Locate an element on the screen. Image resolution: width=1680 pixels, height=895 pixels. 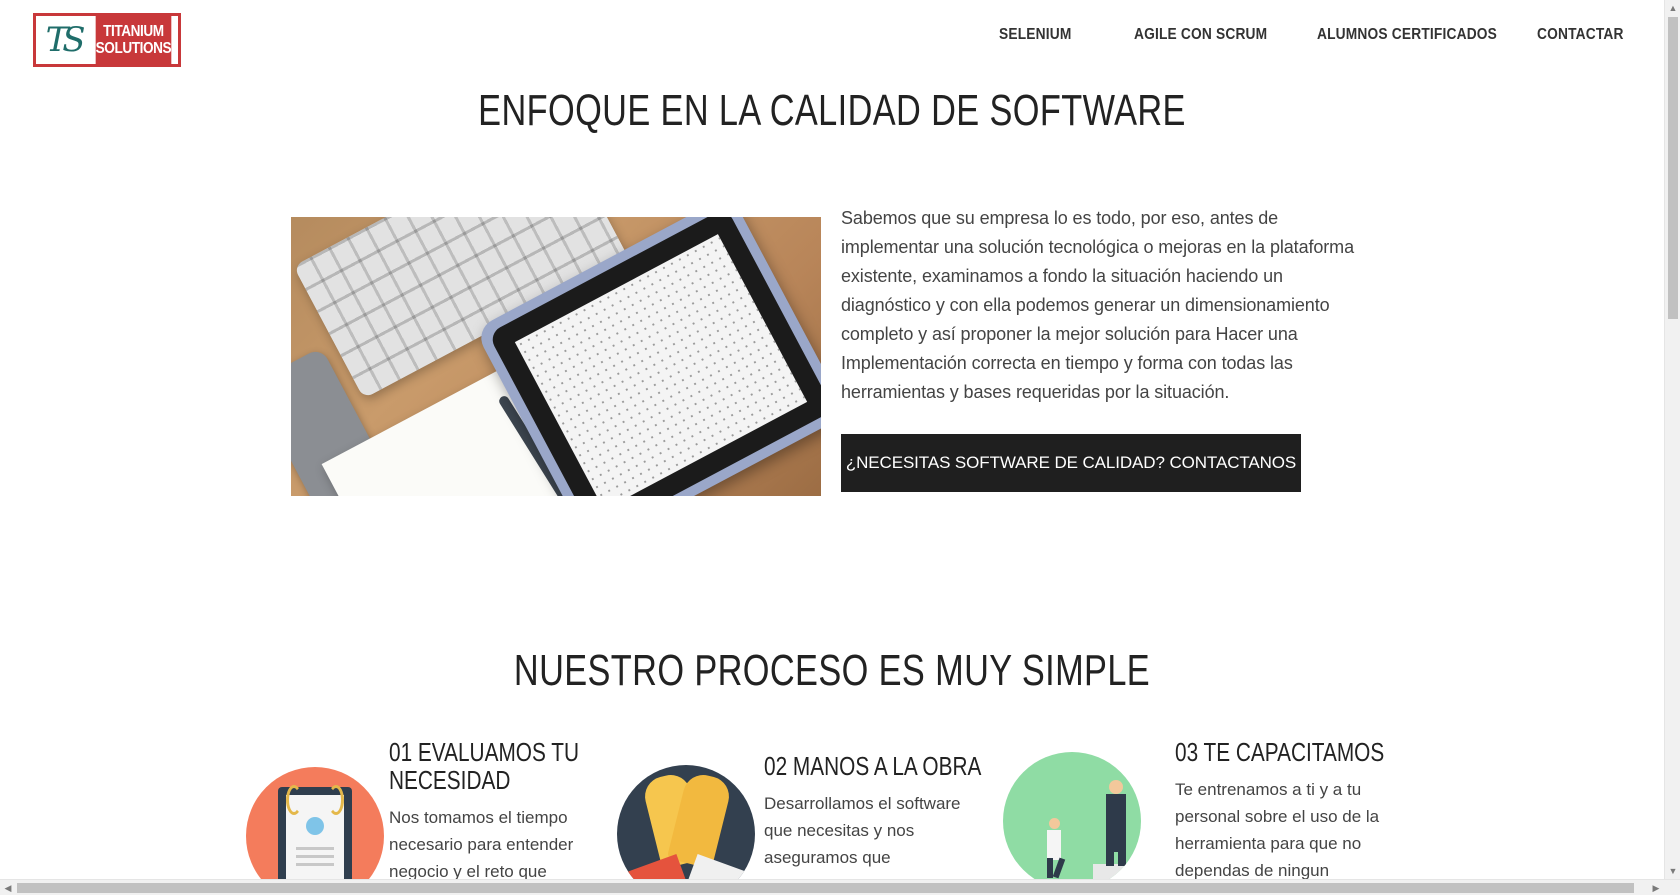
logo-line2: SOLUTIONS is located at coordinates (133, 48).